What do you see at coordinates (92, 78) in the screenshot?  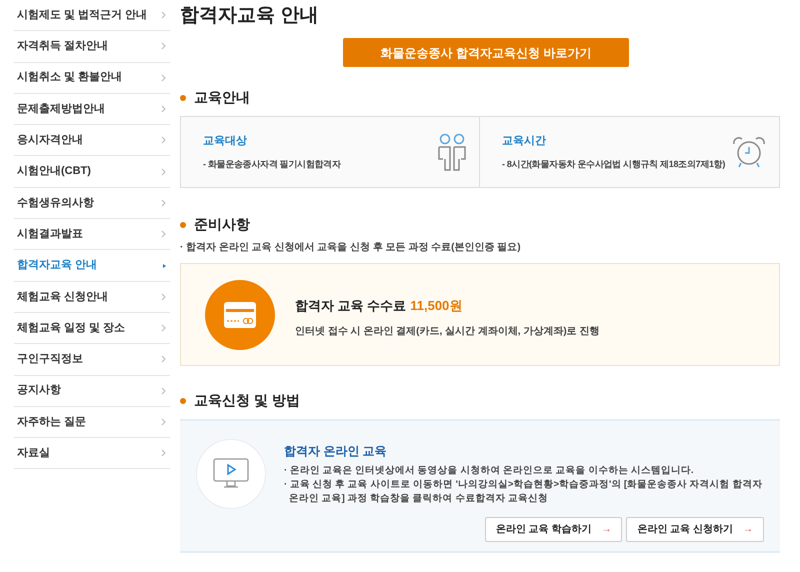 I see `sidebar-item: 시험취소 및 환불안내` at bounding box center [92, 78].